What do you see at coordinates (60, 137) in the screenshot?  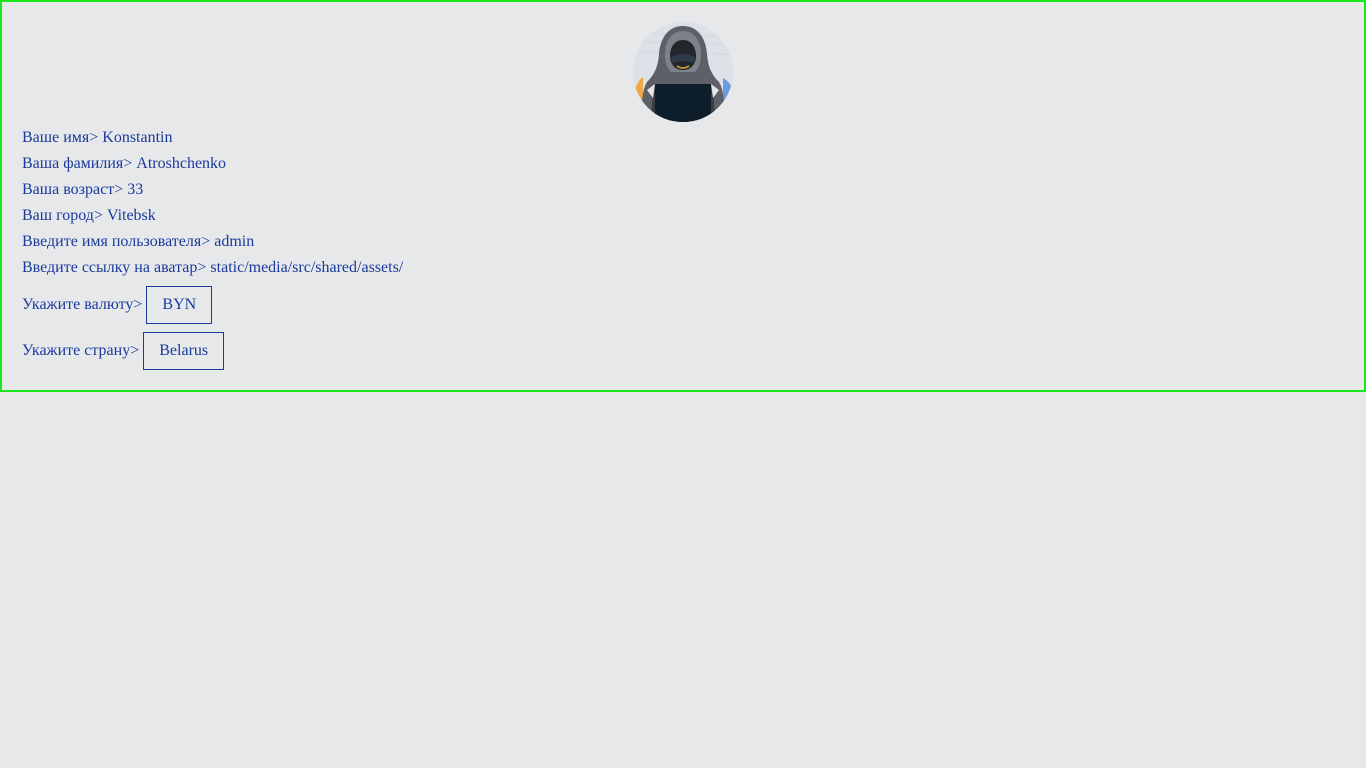 I see `first-name-label: Ваше имя>` at bounding box center [60, 137].